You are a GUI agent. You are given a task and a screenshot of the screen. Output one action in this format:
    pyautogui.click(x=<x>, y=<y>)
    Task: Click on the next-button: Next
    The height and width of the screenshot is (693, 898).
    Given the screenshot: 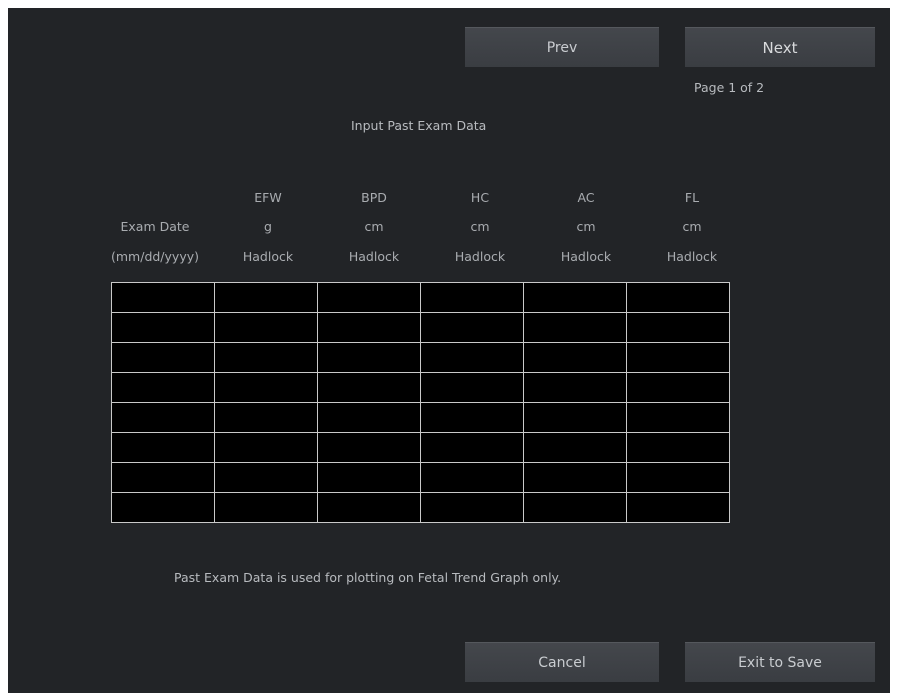 What is the action you would take?
    pyautogui.click(x=780, y=47)
    